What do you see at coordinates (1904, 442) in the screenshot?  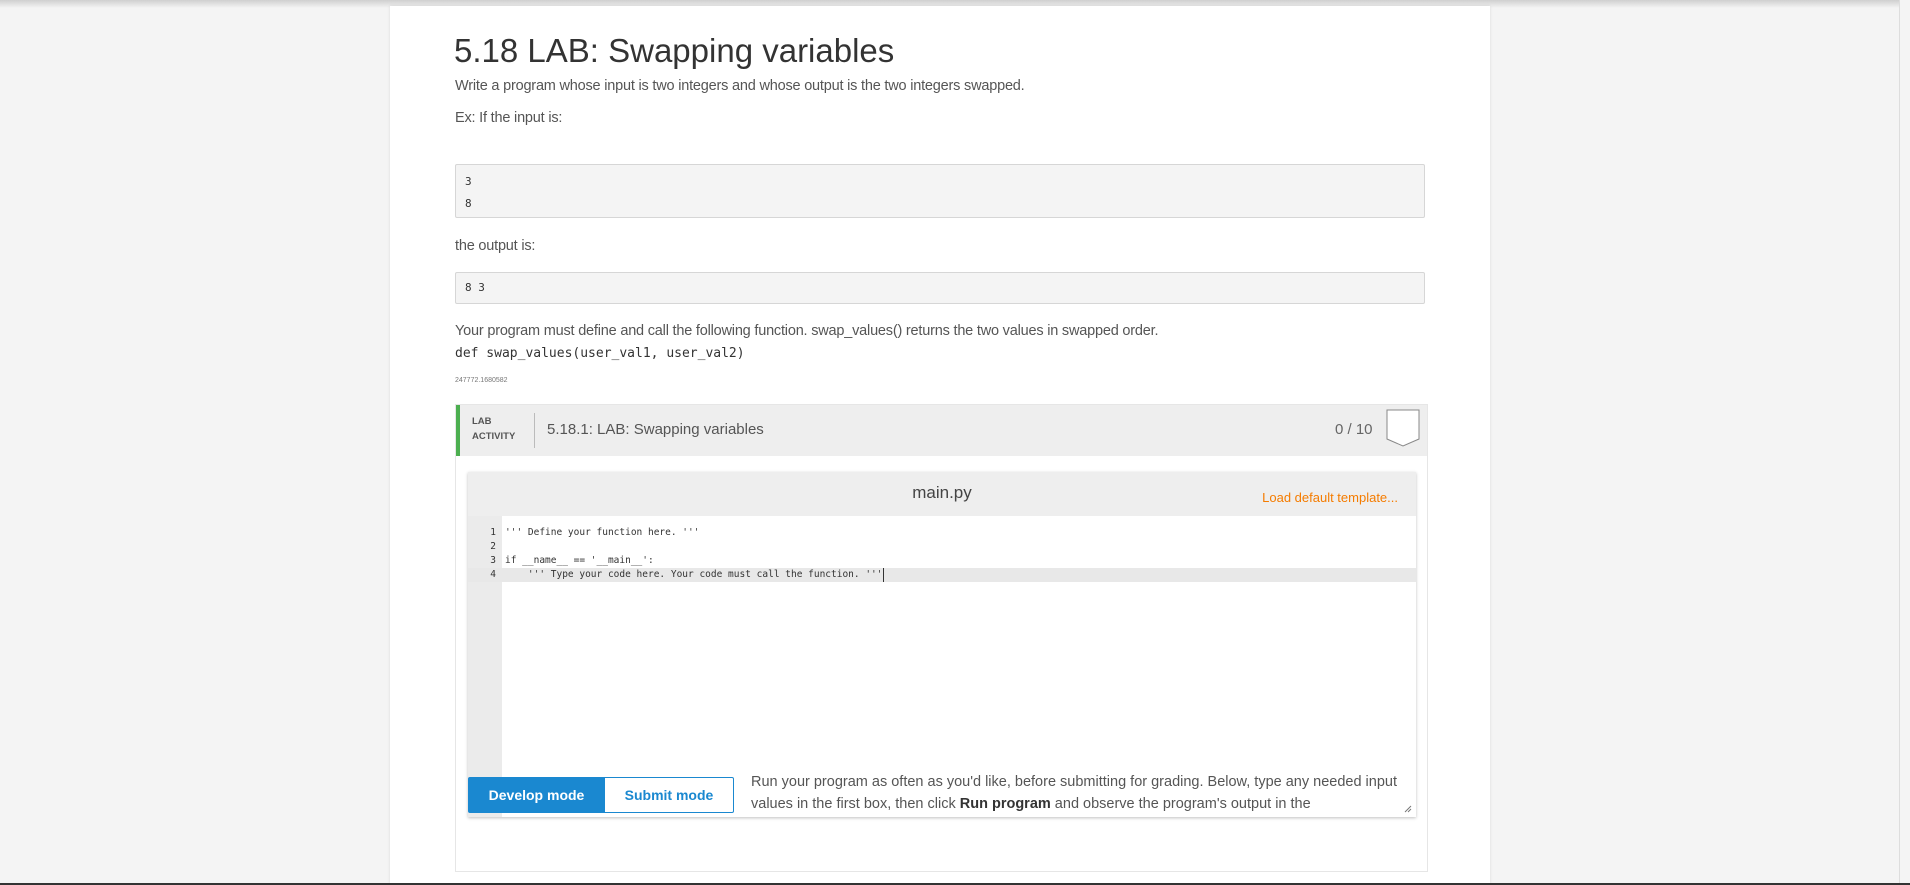 I see `scrollbar` at bounding box center [1904, 442].